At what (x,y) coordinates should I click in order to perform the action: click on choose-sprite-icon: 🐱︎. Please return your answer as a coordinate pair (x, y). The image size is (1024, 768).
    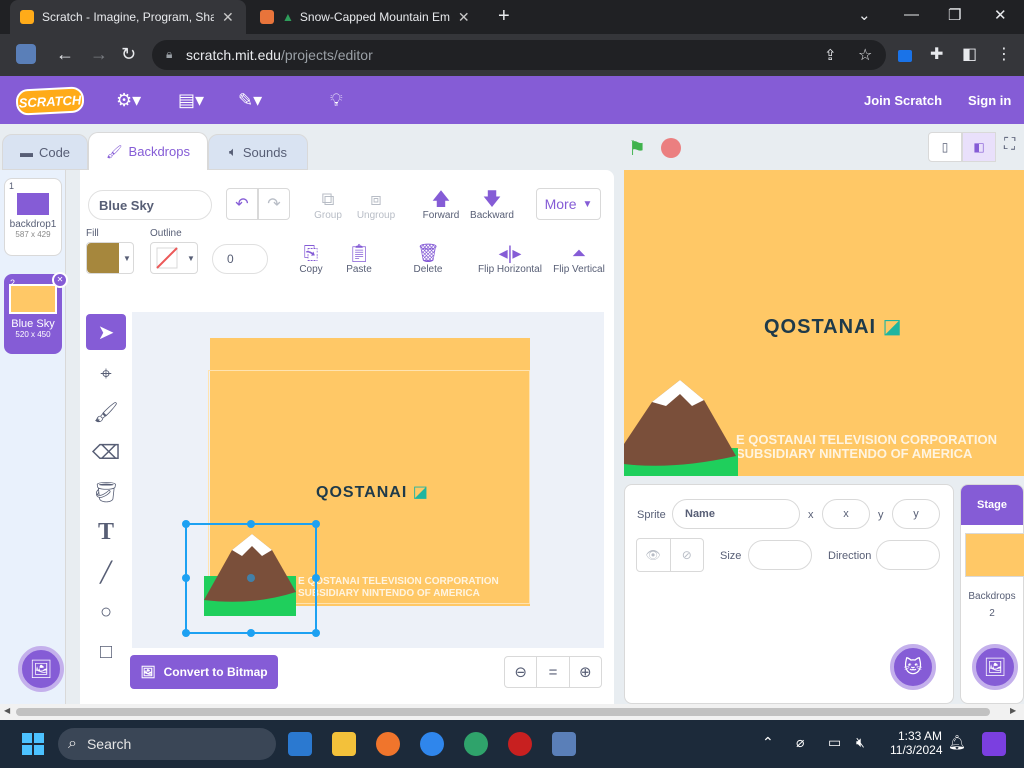
    Looking at the image, I should click on (913, 667).